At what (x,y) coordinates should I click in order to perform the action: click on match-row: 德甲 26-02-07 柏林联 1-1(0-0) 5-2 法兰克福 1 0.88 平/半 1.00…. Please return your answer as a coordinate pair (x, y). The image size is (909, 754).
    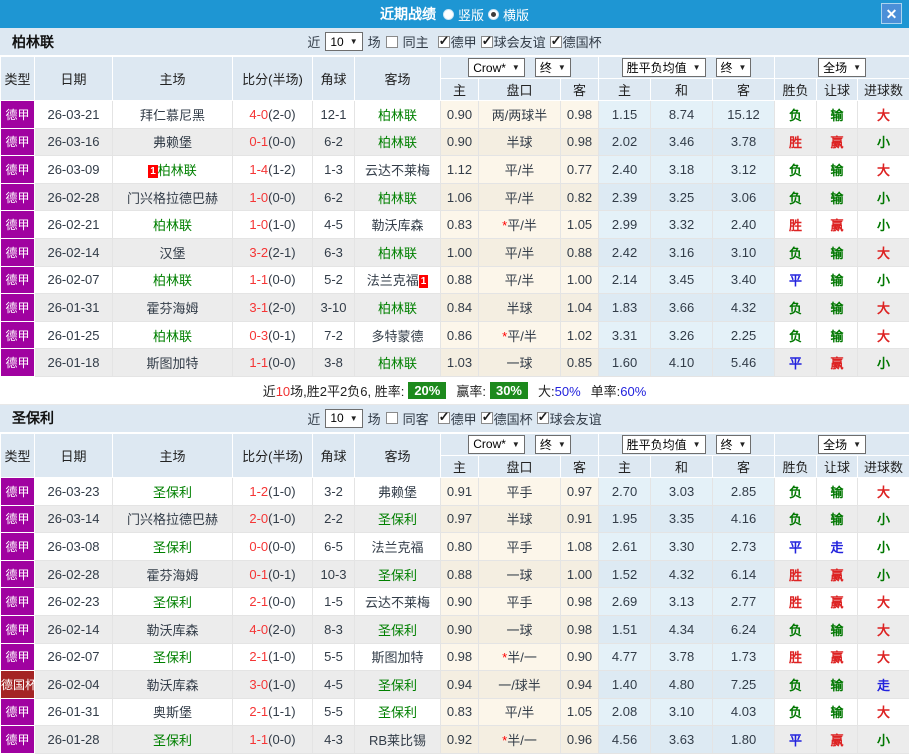
    Looking at the image, I should click on (454, 280).